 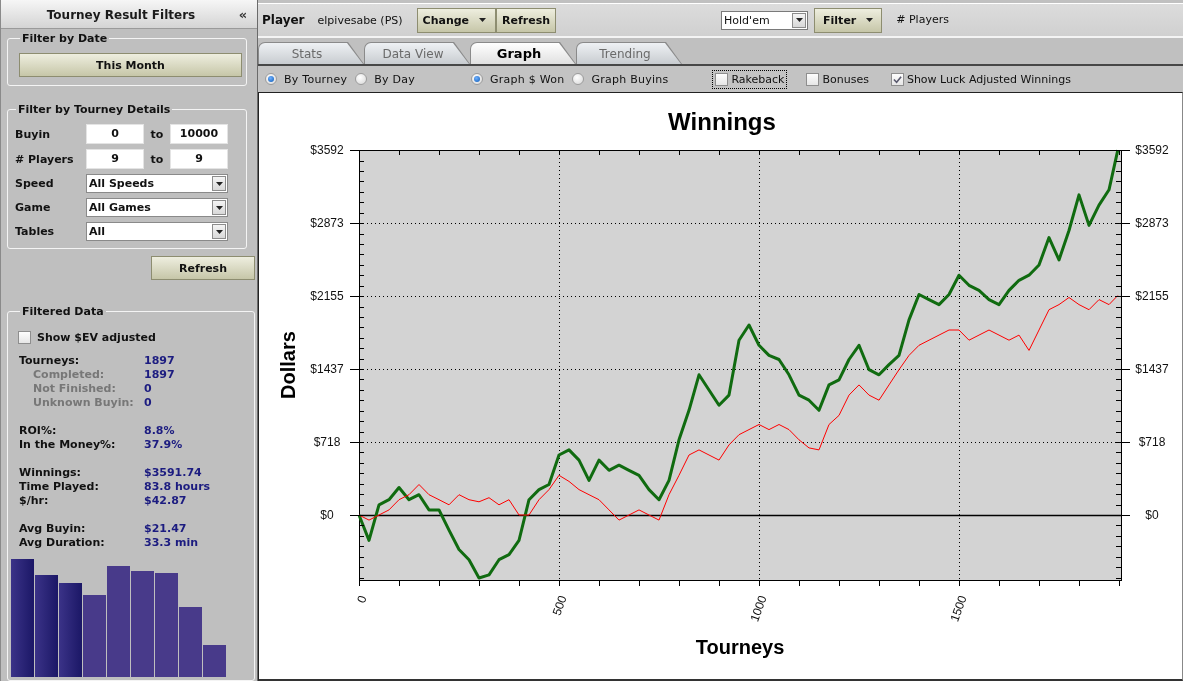 I want to click on tick-label: 1000, so click(x=758, y=608).